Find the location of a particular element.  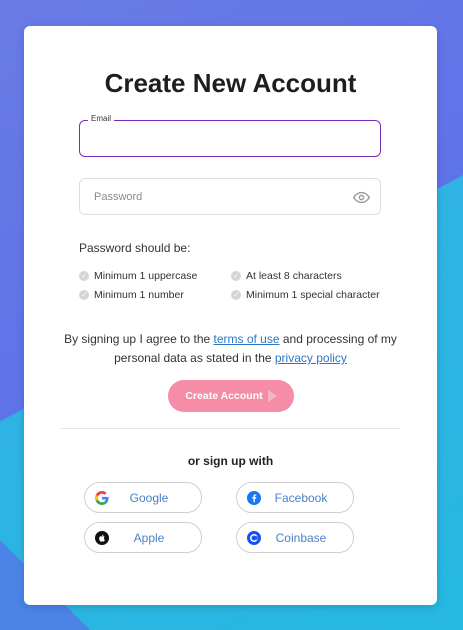

email-field: Email is located at coordinates (230, 135).